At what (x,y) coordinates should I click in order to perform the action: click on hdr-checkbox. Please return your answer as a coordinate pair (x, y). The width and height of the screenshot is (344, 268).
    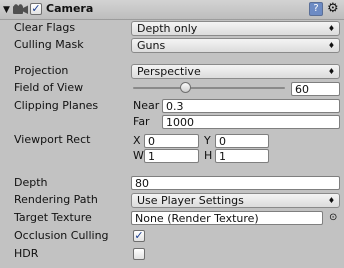
    Looking at the image, I should click on (139, 254).